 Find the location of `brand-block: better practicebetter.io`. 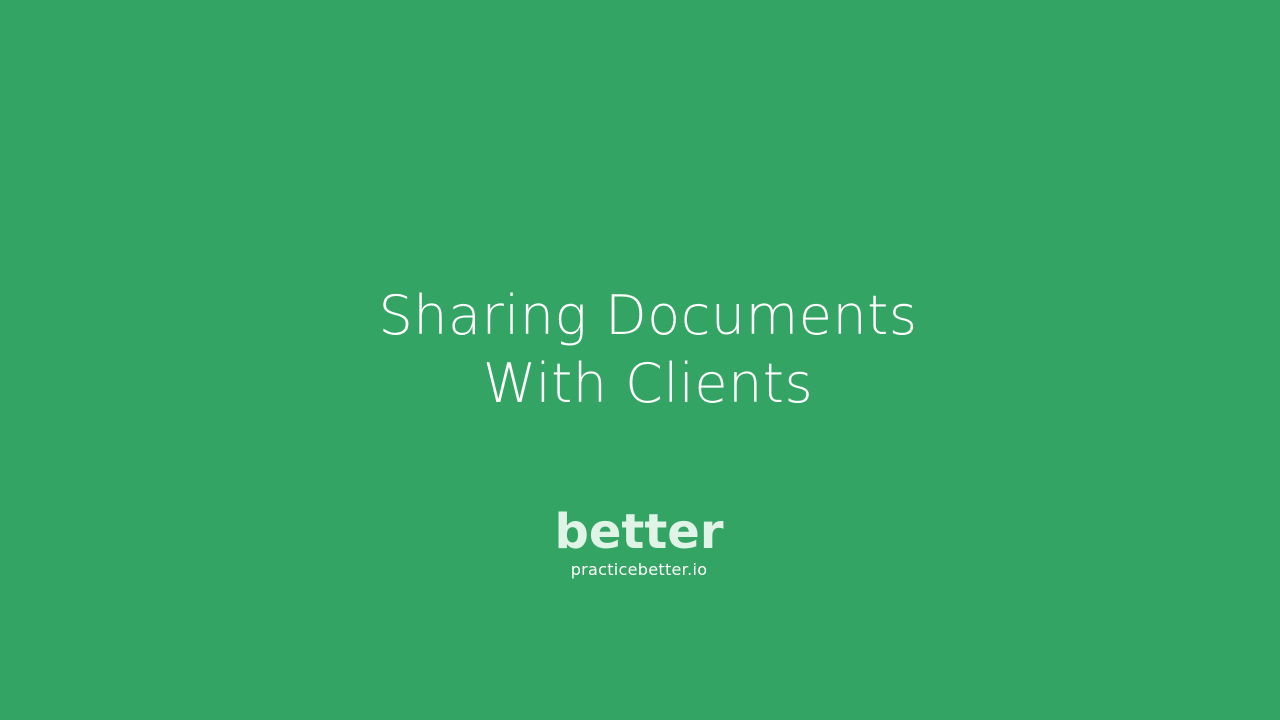

brand-block: better practicebetter.io is located at coordinates (639, 542).